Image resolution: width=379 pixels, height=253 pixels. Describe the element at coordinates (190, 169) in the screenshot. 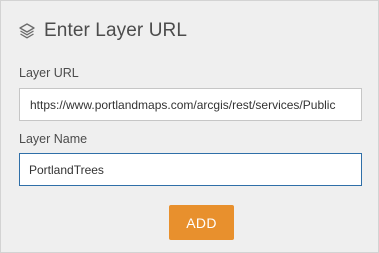

I see `layer-name-input` at that location.